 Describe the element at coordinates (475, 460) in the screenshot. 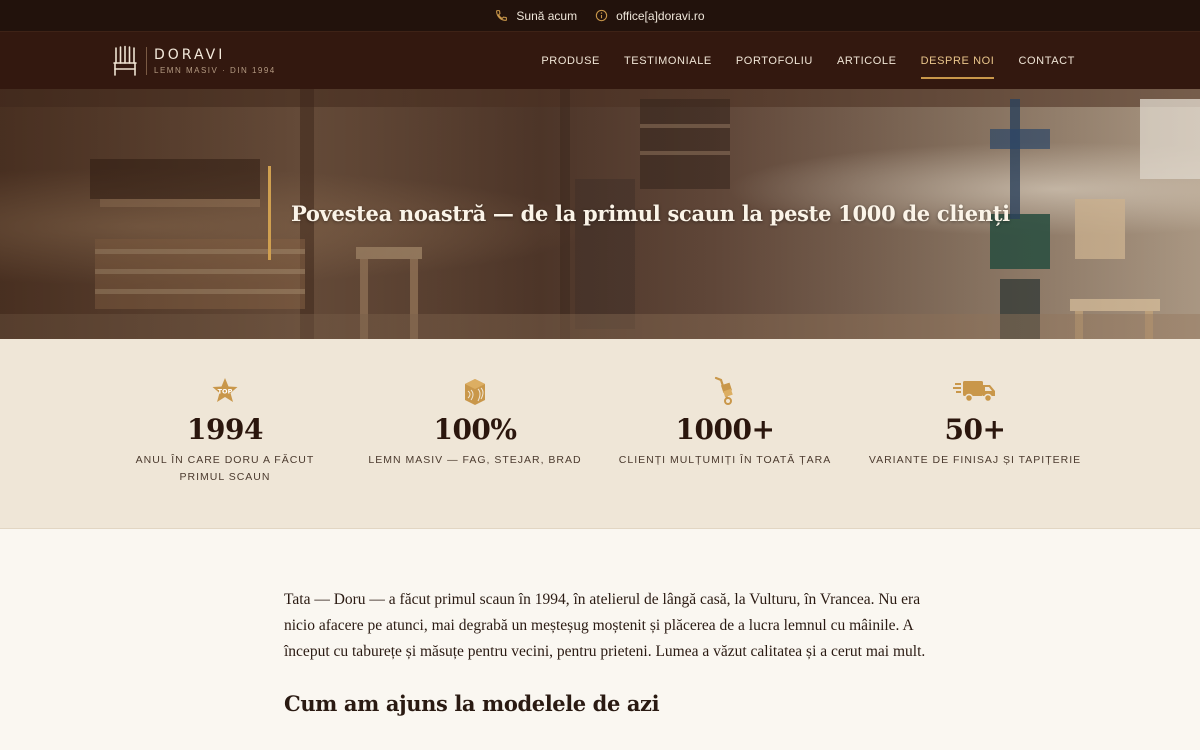

I see `stat-label: LEMN MASIV — FAG, STEJAR, BRAD` at that location.